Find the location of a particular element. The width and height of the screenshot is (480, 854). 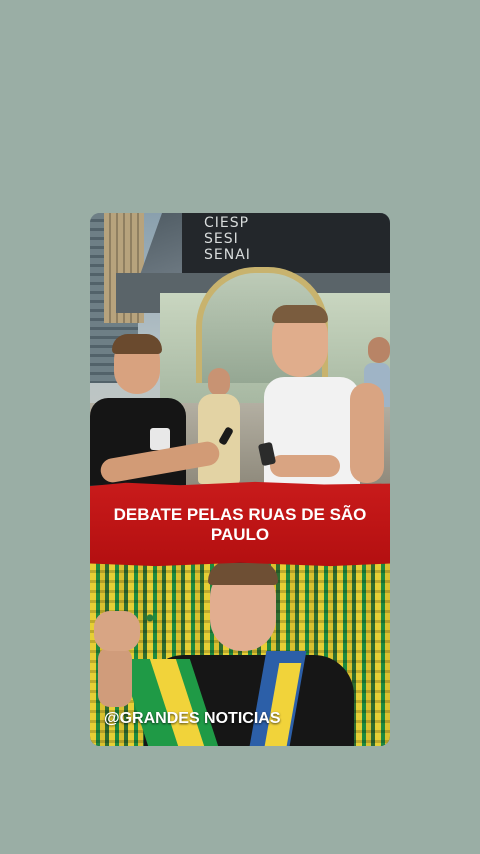

interviewee is located at coordinates (323, 395).